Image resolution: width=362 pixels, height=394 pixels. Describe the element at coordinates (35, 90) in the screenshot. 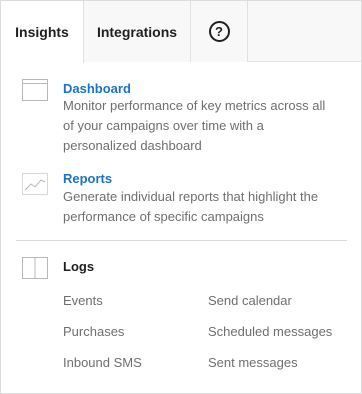

I see `dashboard-window-icon` at that location.